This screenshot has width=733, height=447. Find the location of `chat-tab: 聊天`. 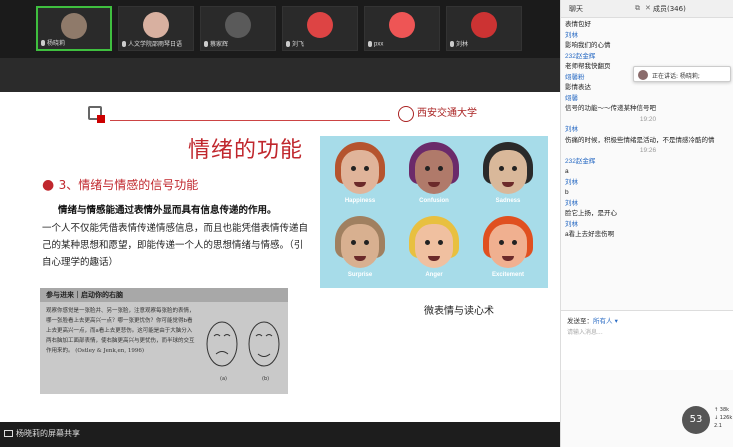

chat-tab: 聊天 is located at coordinates (576, 9).